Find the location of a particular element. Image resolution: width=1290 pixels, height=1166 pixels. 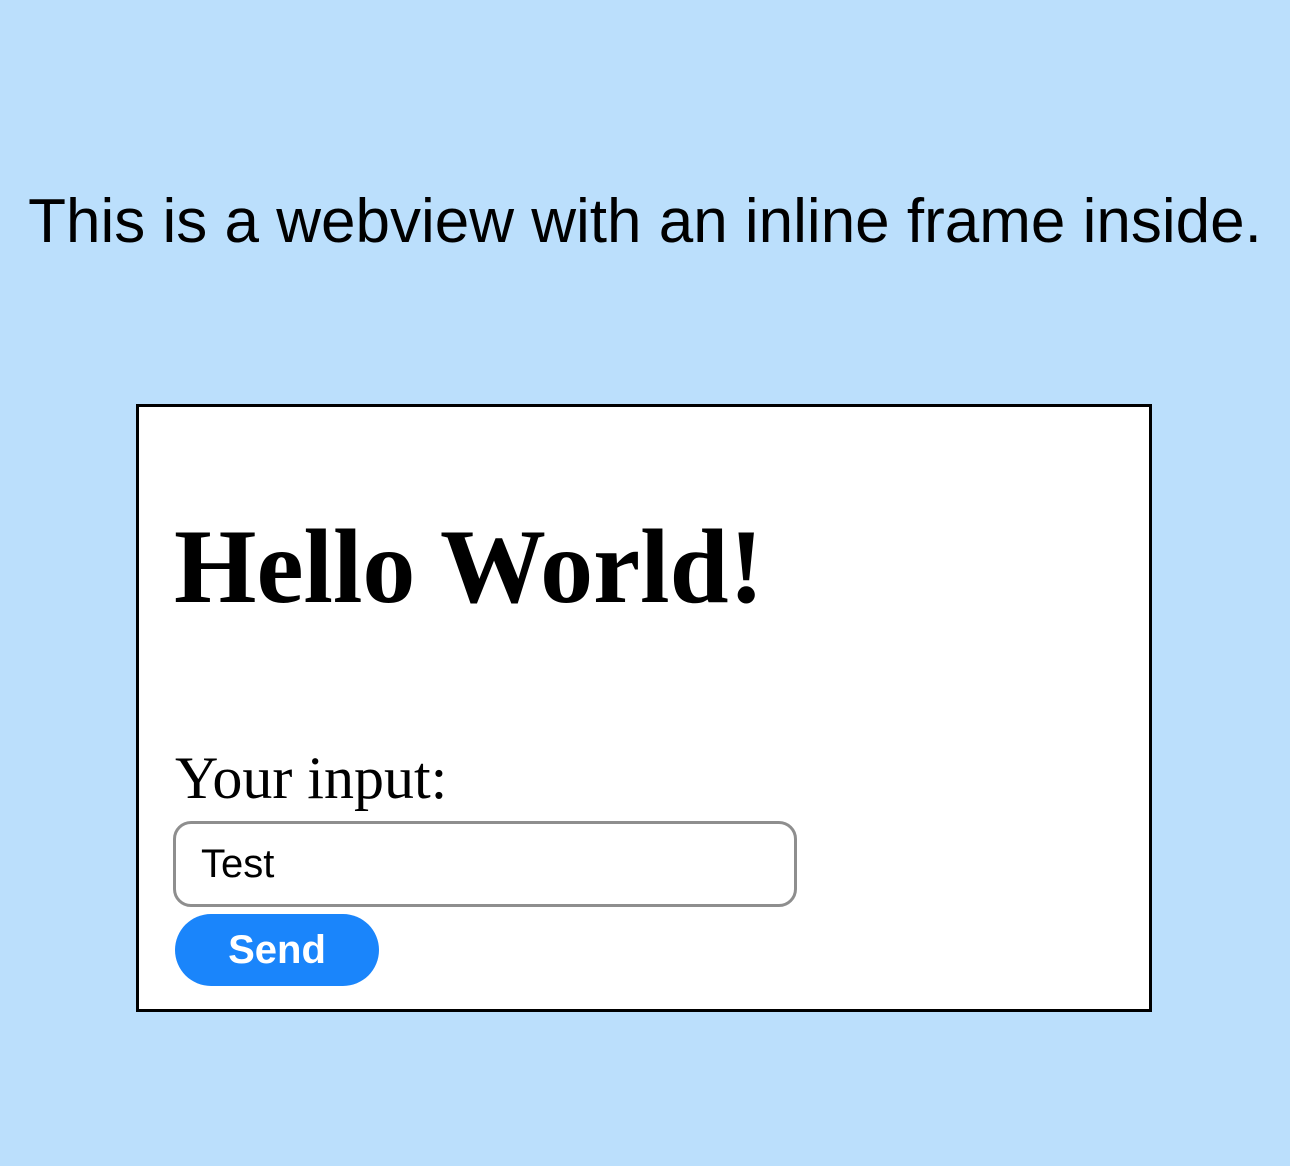

text-input is located at coordinates (485, 864).